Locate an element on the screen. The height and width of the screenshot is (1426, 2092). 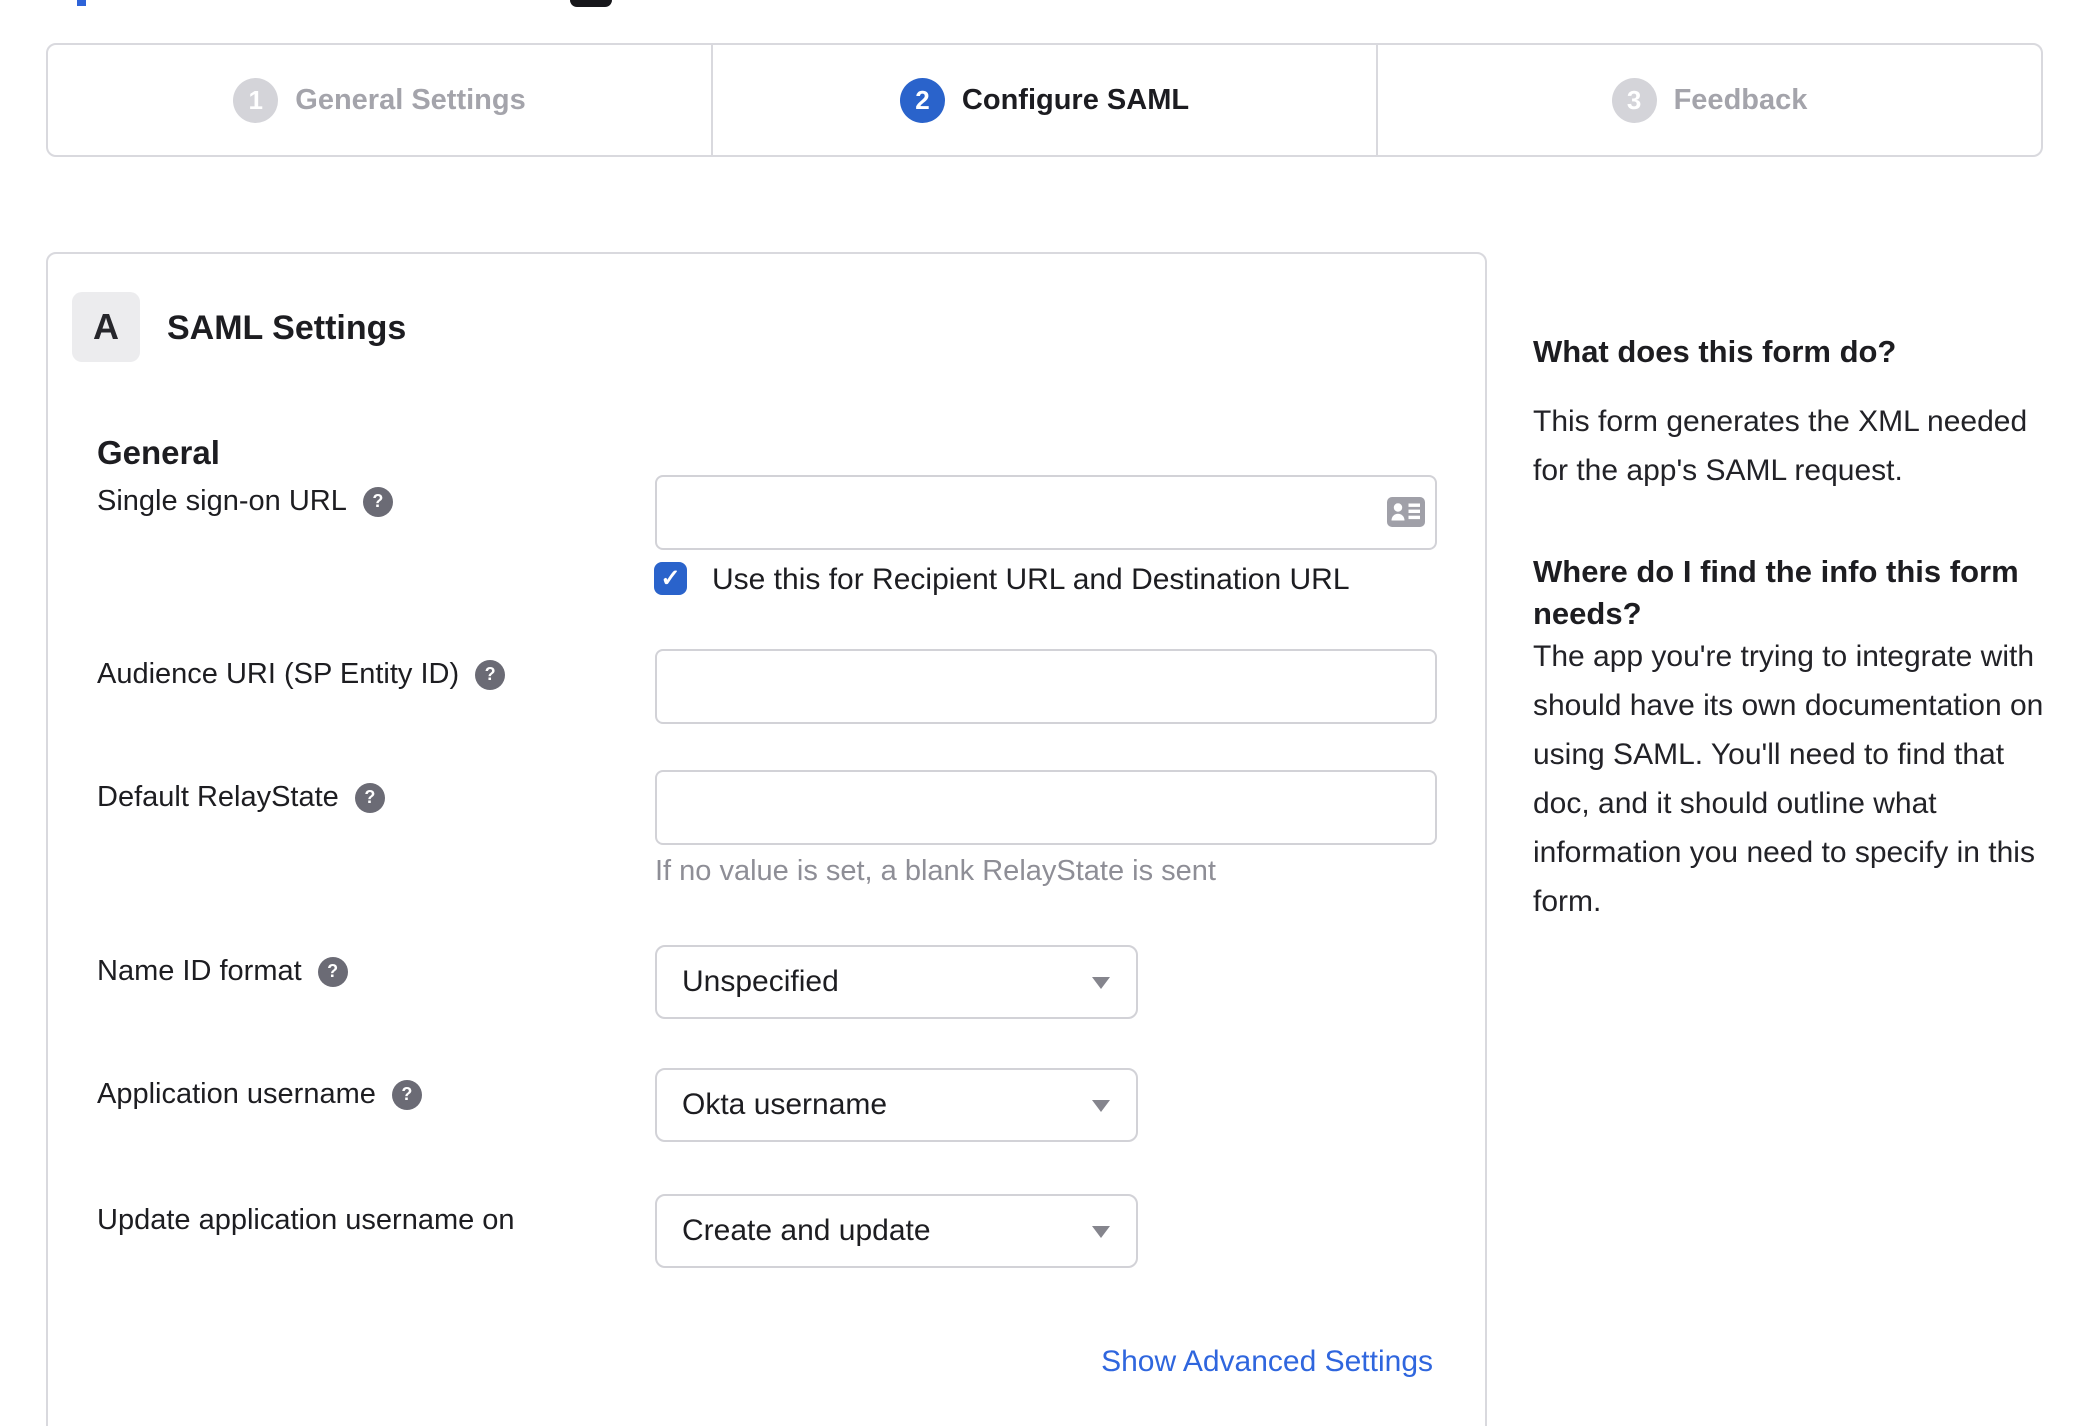
update-username-select: Create and update is located at coordinates (896, 1231).